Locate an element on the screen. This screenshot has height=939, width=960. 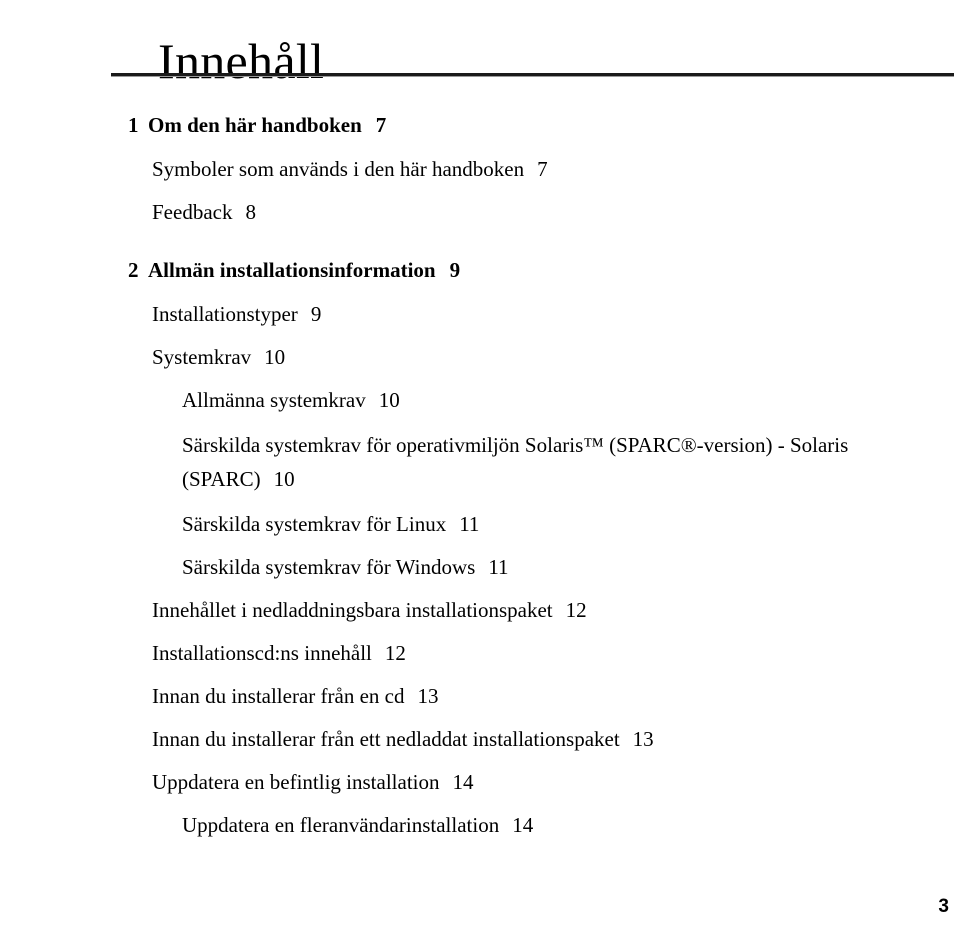
toc-entry-title: Särskilda systemkrav för Windows is located at coordinates (329, 567).